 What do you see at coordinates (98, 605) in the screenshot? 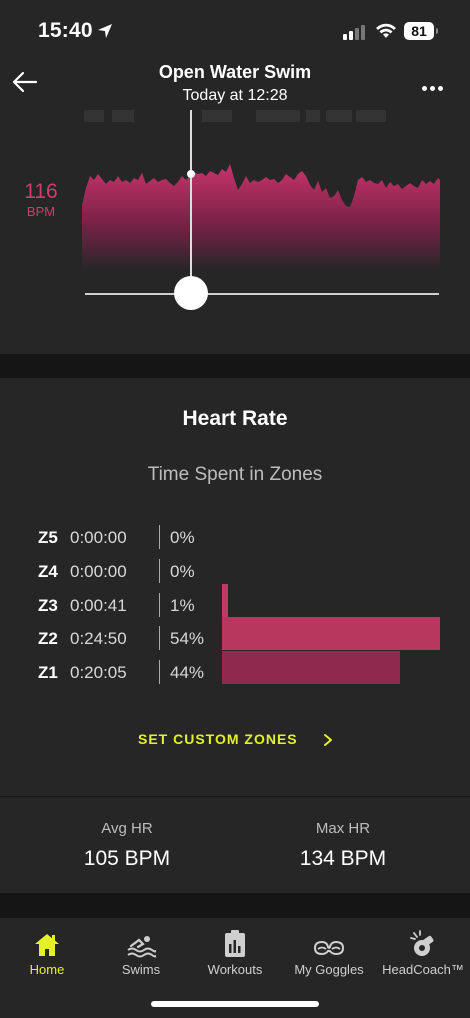
I see `zone-time: 0:00:41` at bounding box center [98, 605].